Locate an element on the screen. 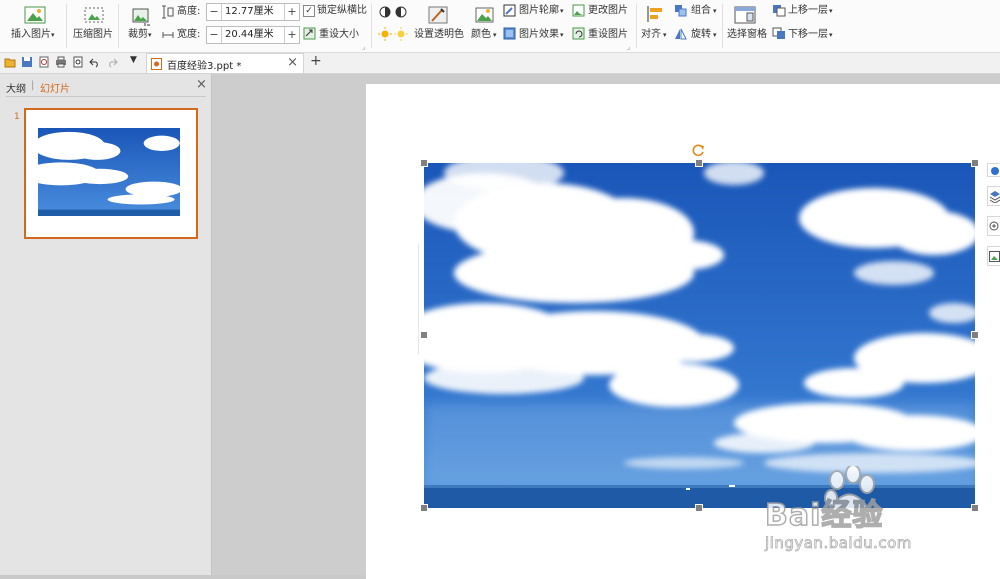  resize-handle-sw is located at coordinates (424, 508).